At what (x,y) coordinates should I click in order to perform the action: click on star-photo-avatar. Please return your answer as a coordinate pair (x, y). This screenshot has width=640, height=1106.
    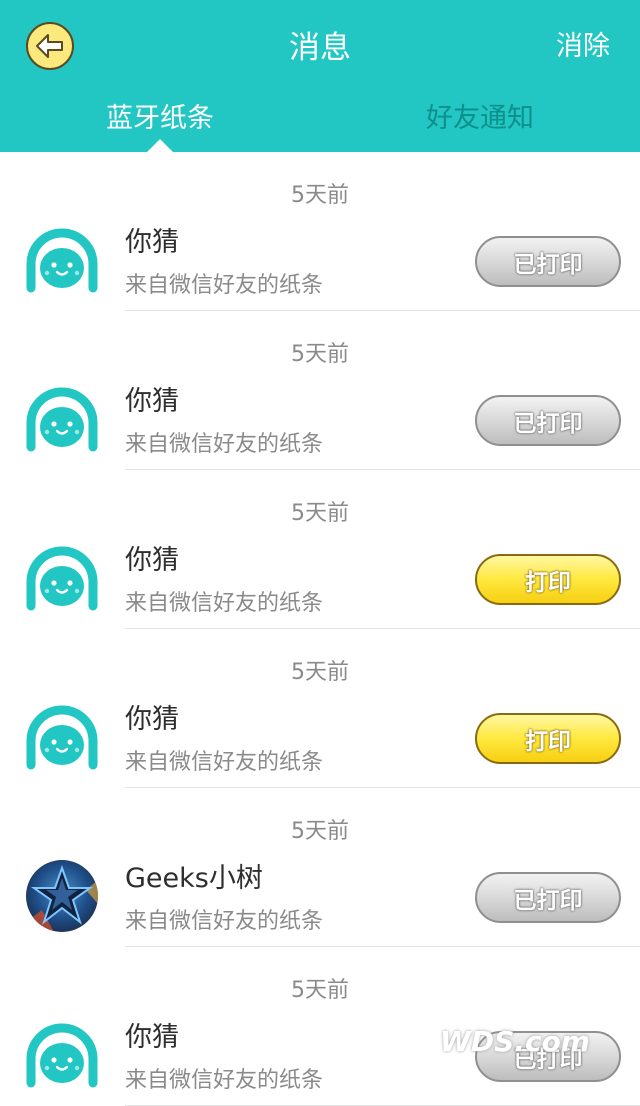
    Looking at the image, I should click on (62, 896).